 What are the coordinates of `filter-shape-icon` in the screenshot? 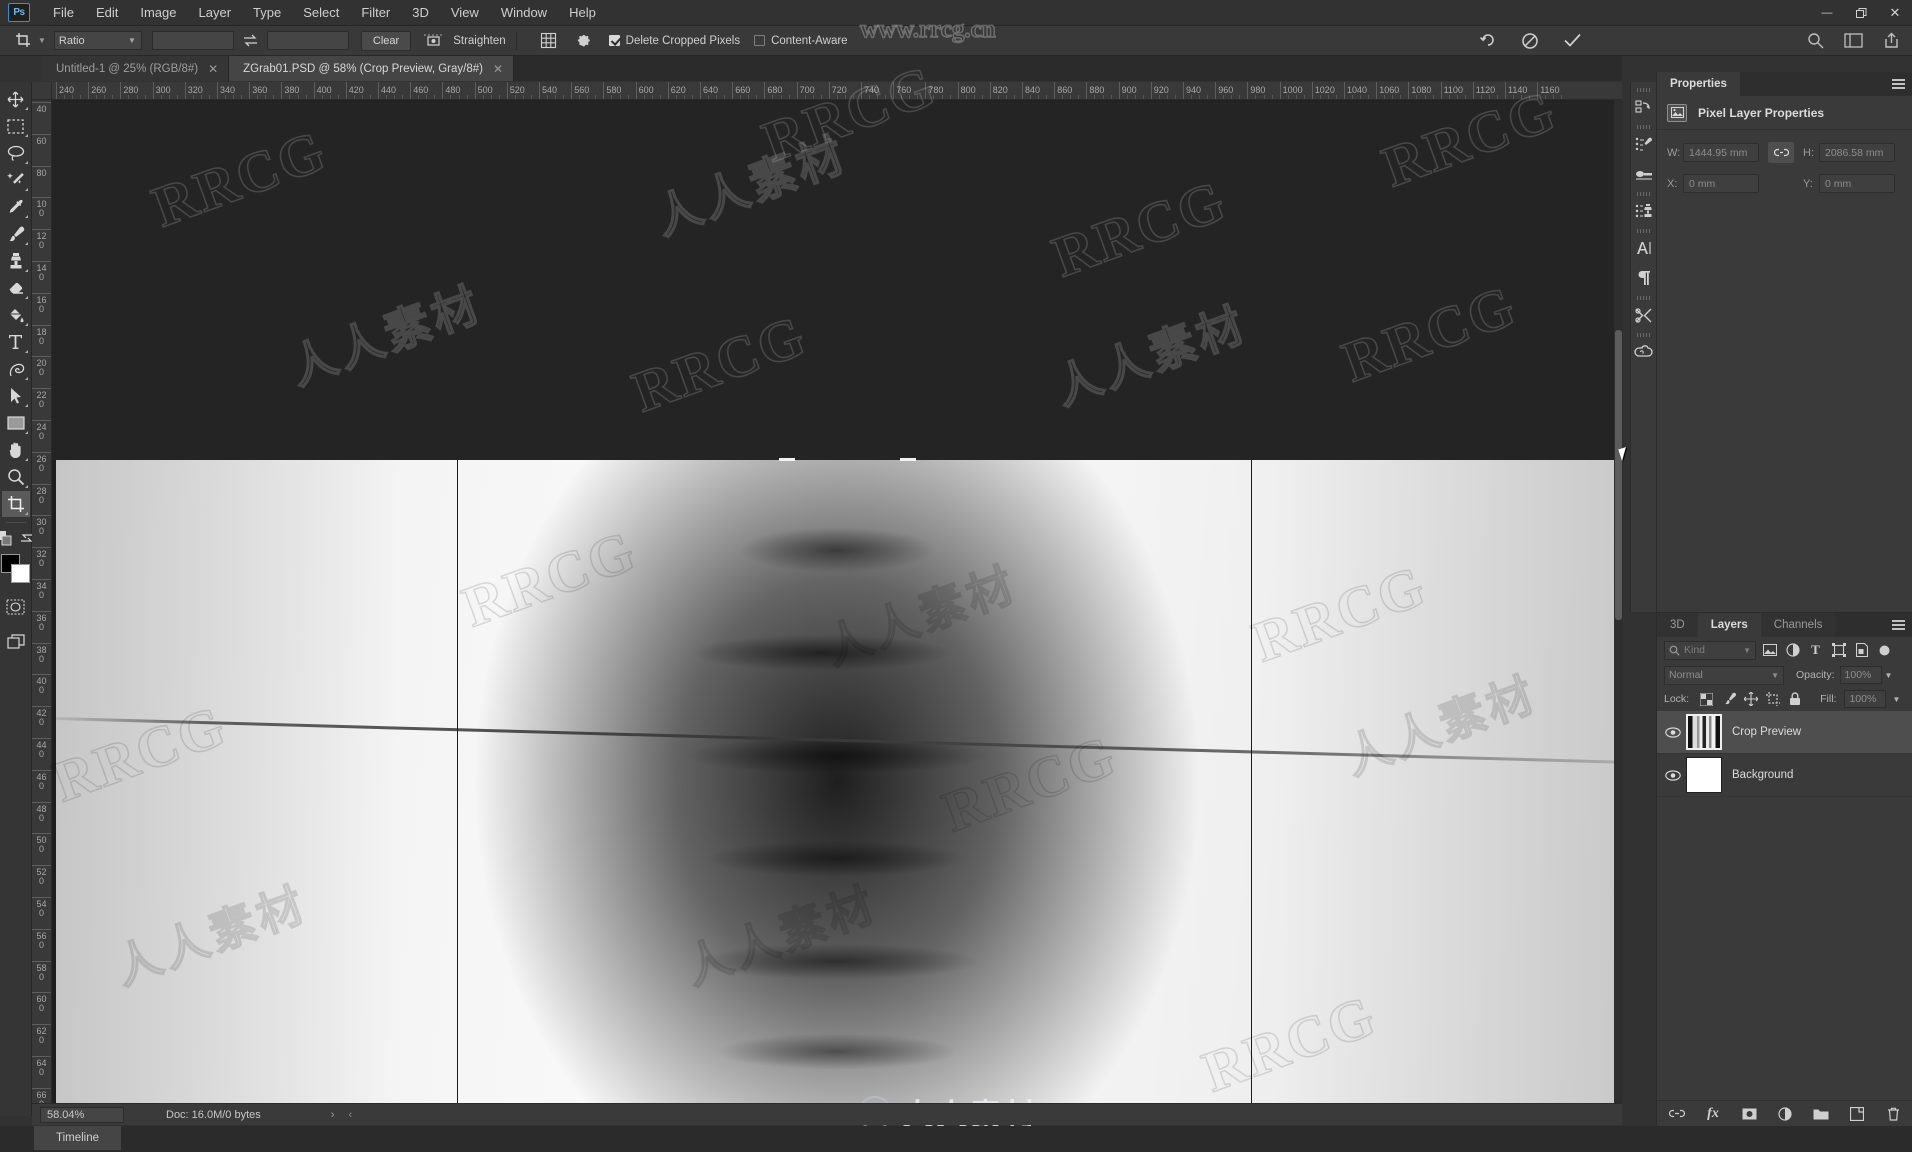 It's located at (1838, 650).